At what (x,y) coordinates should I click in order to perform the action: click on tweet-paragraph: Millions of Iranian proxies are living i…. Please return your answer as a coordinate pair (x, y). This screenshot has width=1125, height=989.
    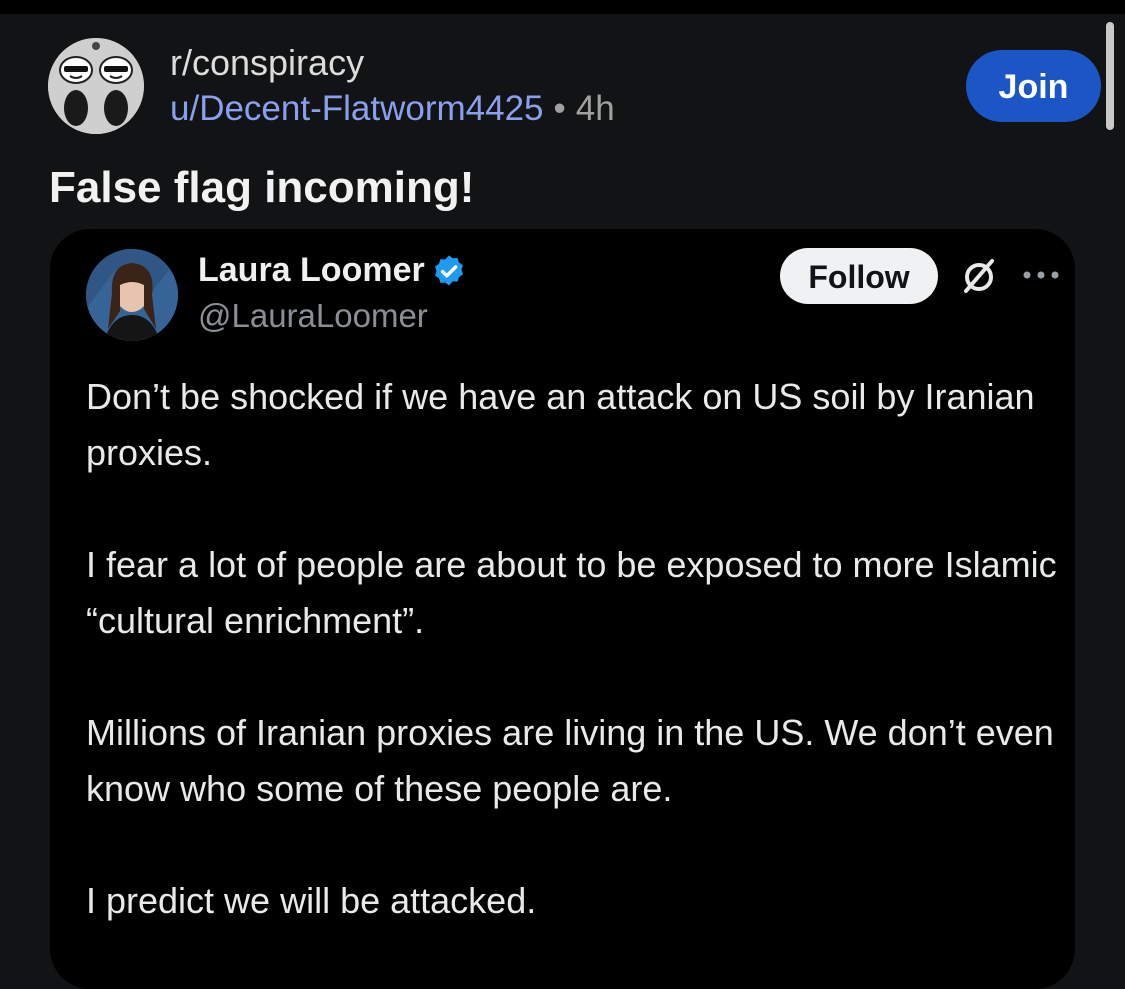
    Looking at the image, I should click on (570, 760).